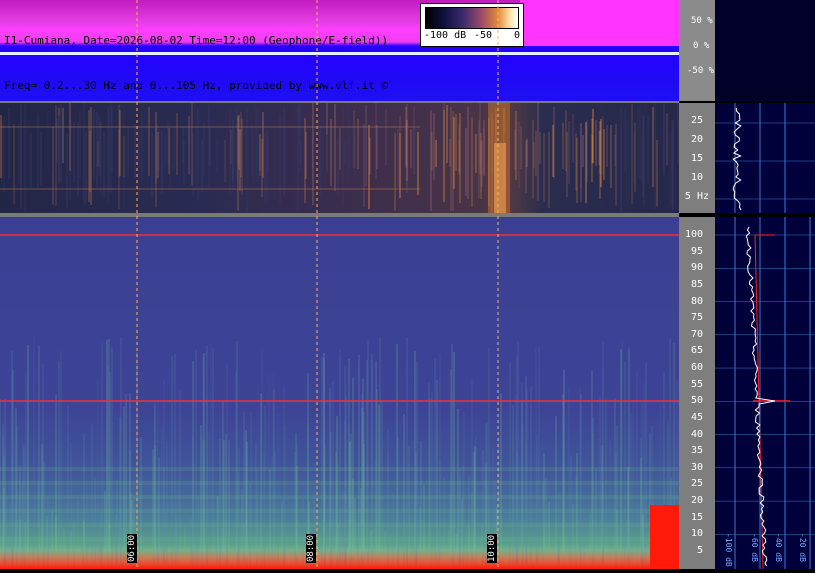 This screenshot has width=815, height=573. I want to click on spectrum-profile-low, so click(765, 158).